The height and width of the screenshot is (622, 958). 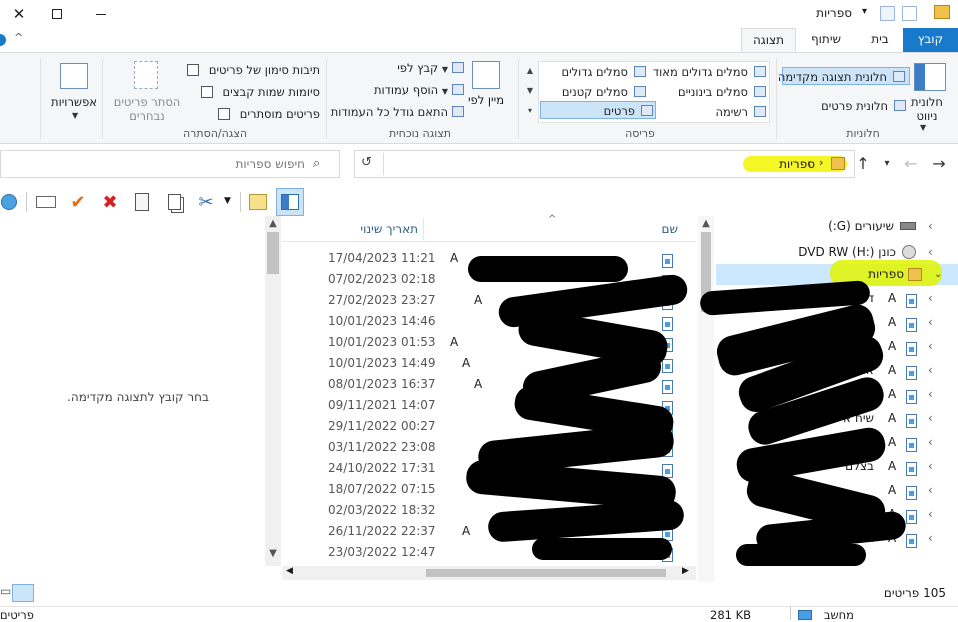 What do you see at coordinates (930, 77) in the screenshot?
I see `navigation-pane-icon` at bounding box center [930, 77].